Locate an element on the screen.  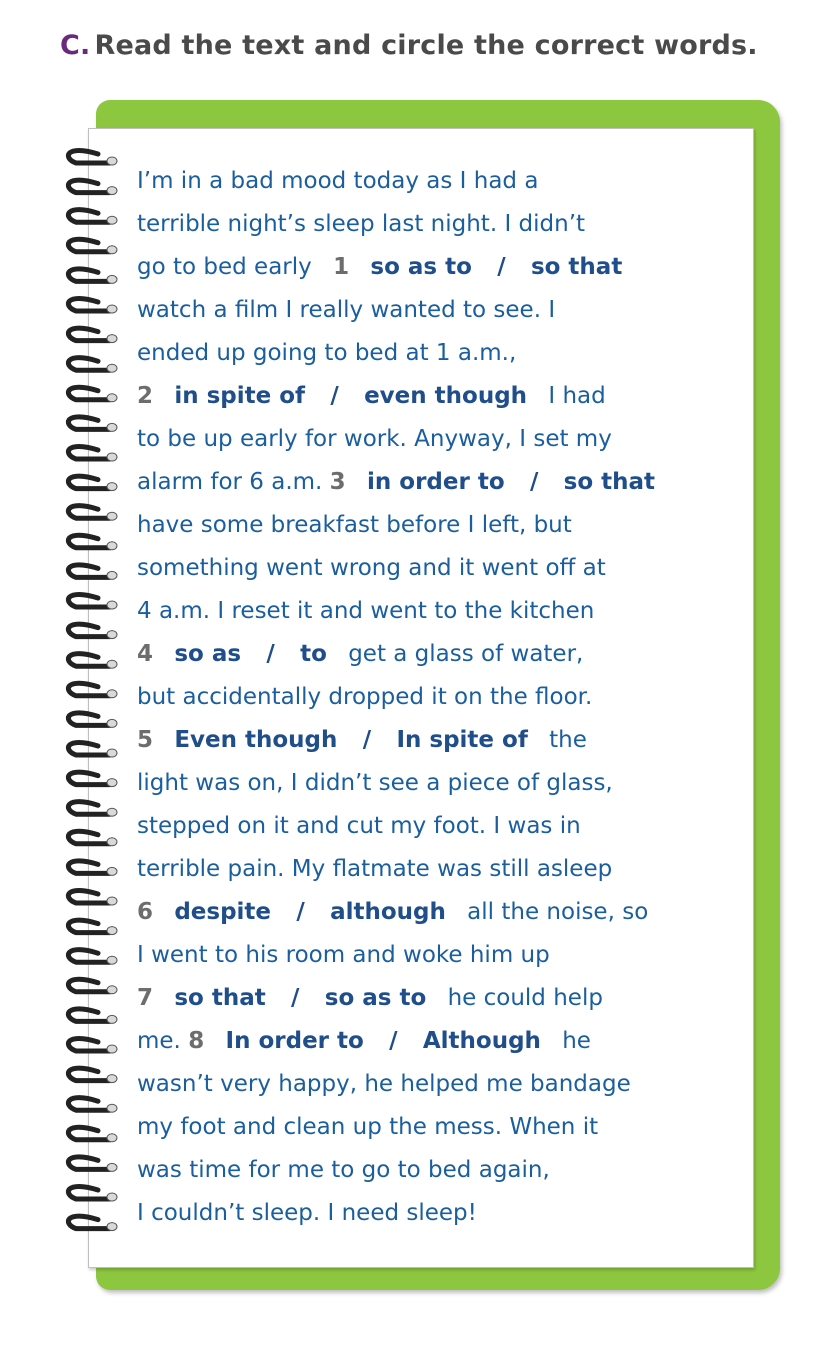
question-8-number: 8 is located at coordinates (196, 1041).